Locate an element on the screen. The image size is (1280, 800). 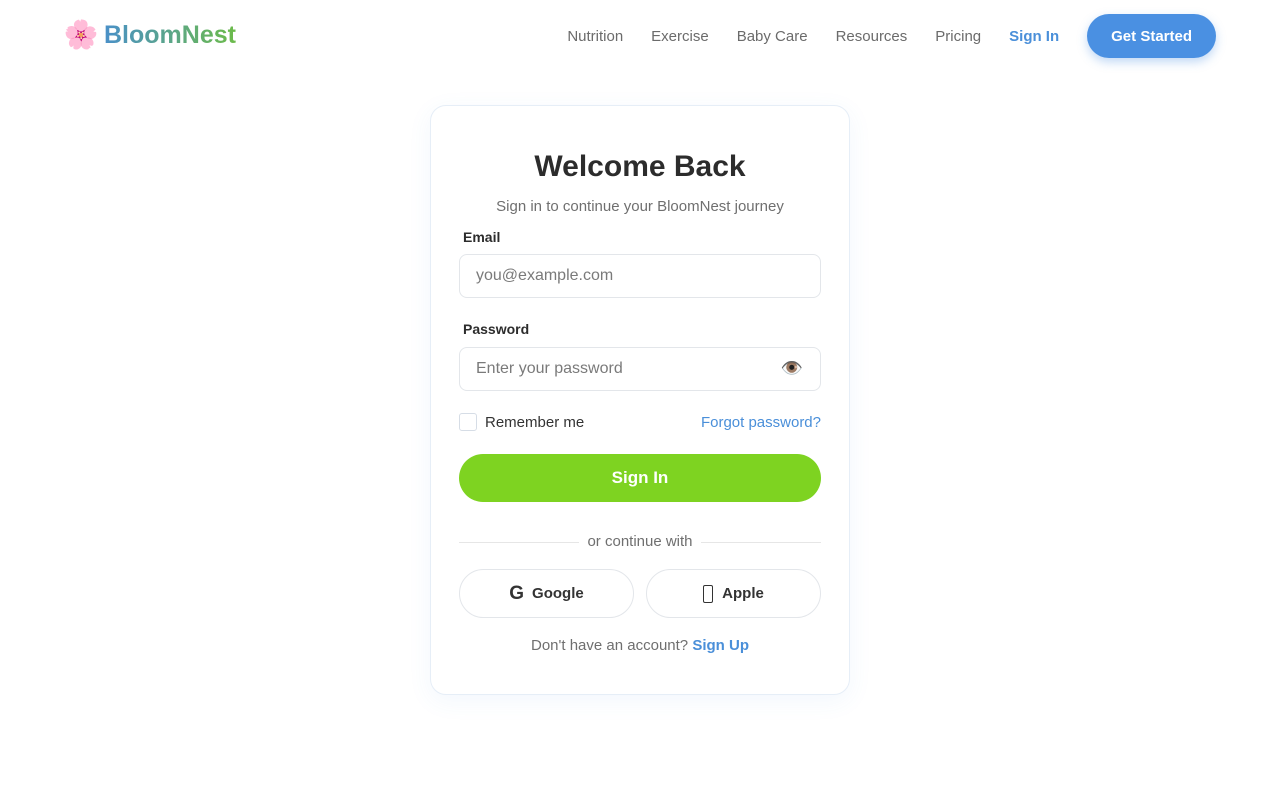
email-input is located at coordinates (640, 276).